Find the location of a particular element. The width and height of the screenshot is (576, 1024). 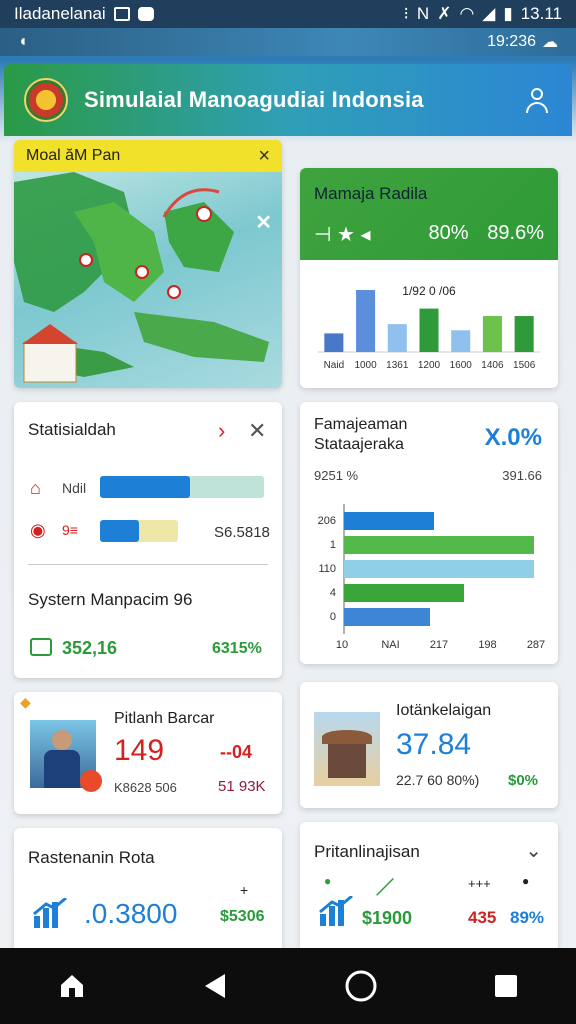

home-circle-icon is located at coordinates (361, 986).